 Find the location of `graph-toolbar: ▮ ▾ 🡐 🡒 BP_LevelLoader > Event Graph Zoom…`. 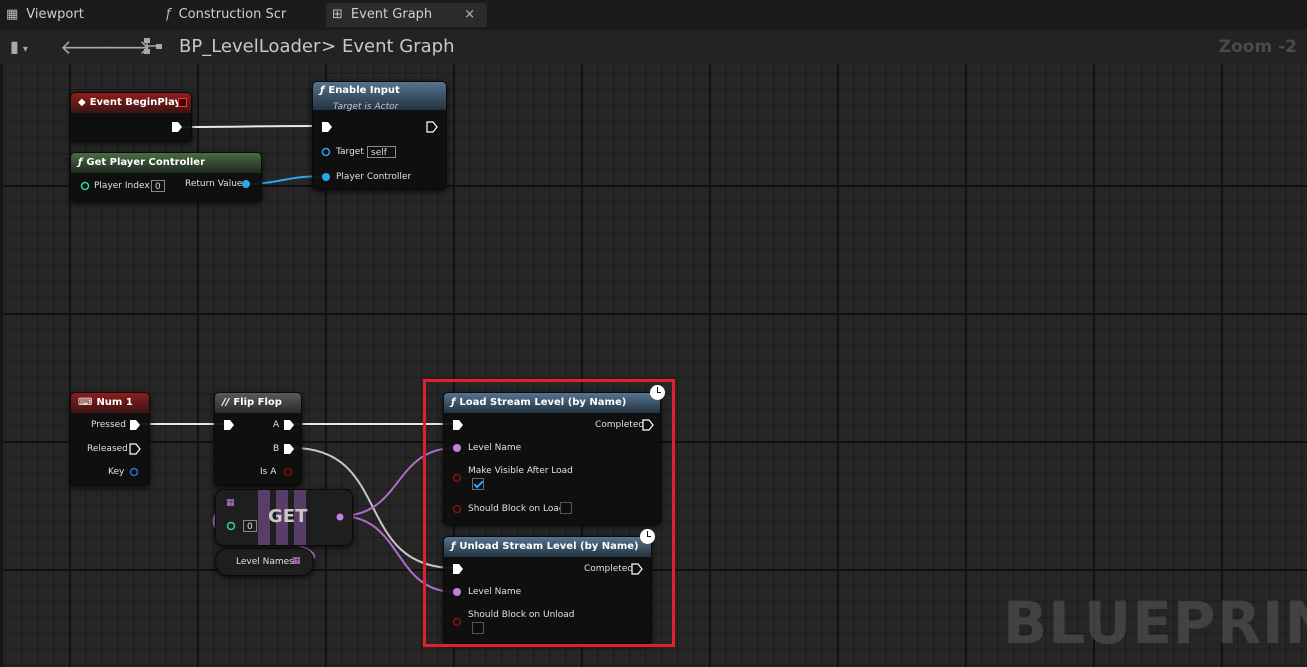

graph-toolbar: ▮ ▾ 🡐 🡒 BP_LevelLoader > Event Graph Zoom… is located at coordinates (653, 47).